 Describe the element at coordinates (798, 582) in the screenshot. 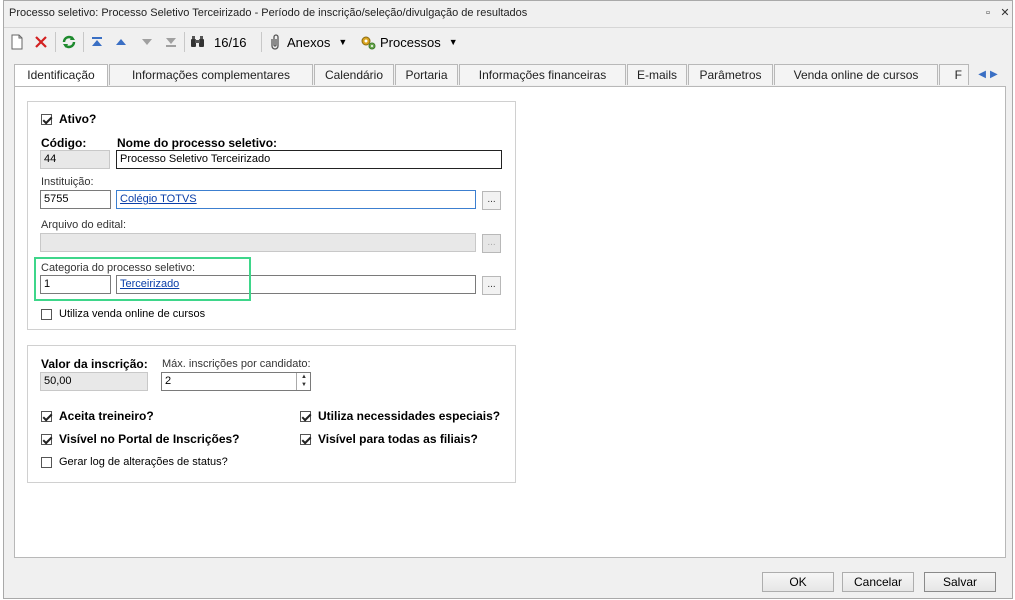

I see `ok-button: OK` at that location.